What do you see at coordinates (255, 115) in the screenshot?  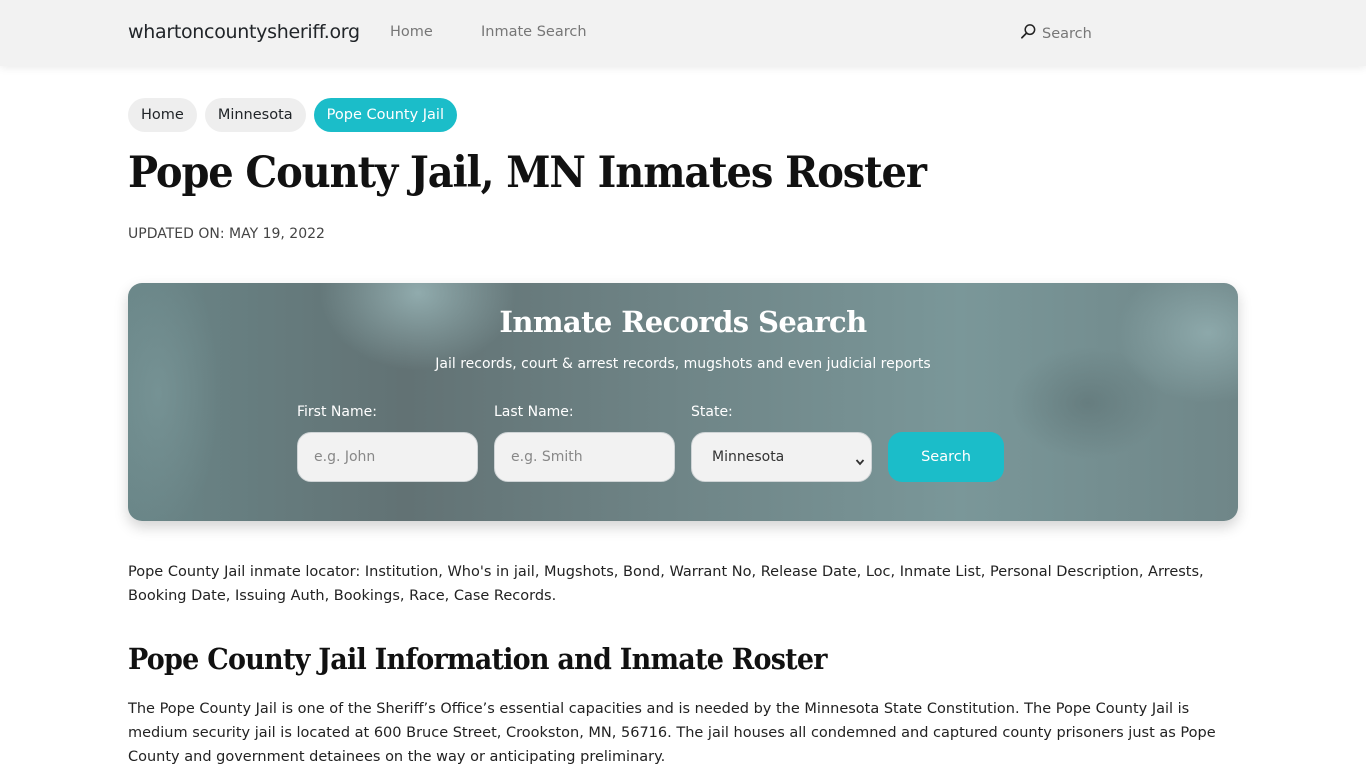 I see `breadcrumb-minnesota: Minnesota` at bounding box center [255, 115].